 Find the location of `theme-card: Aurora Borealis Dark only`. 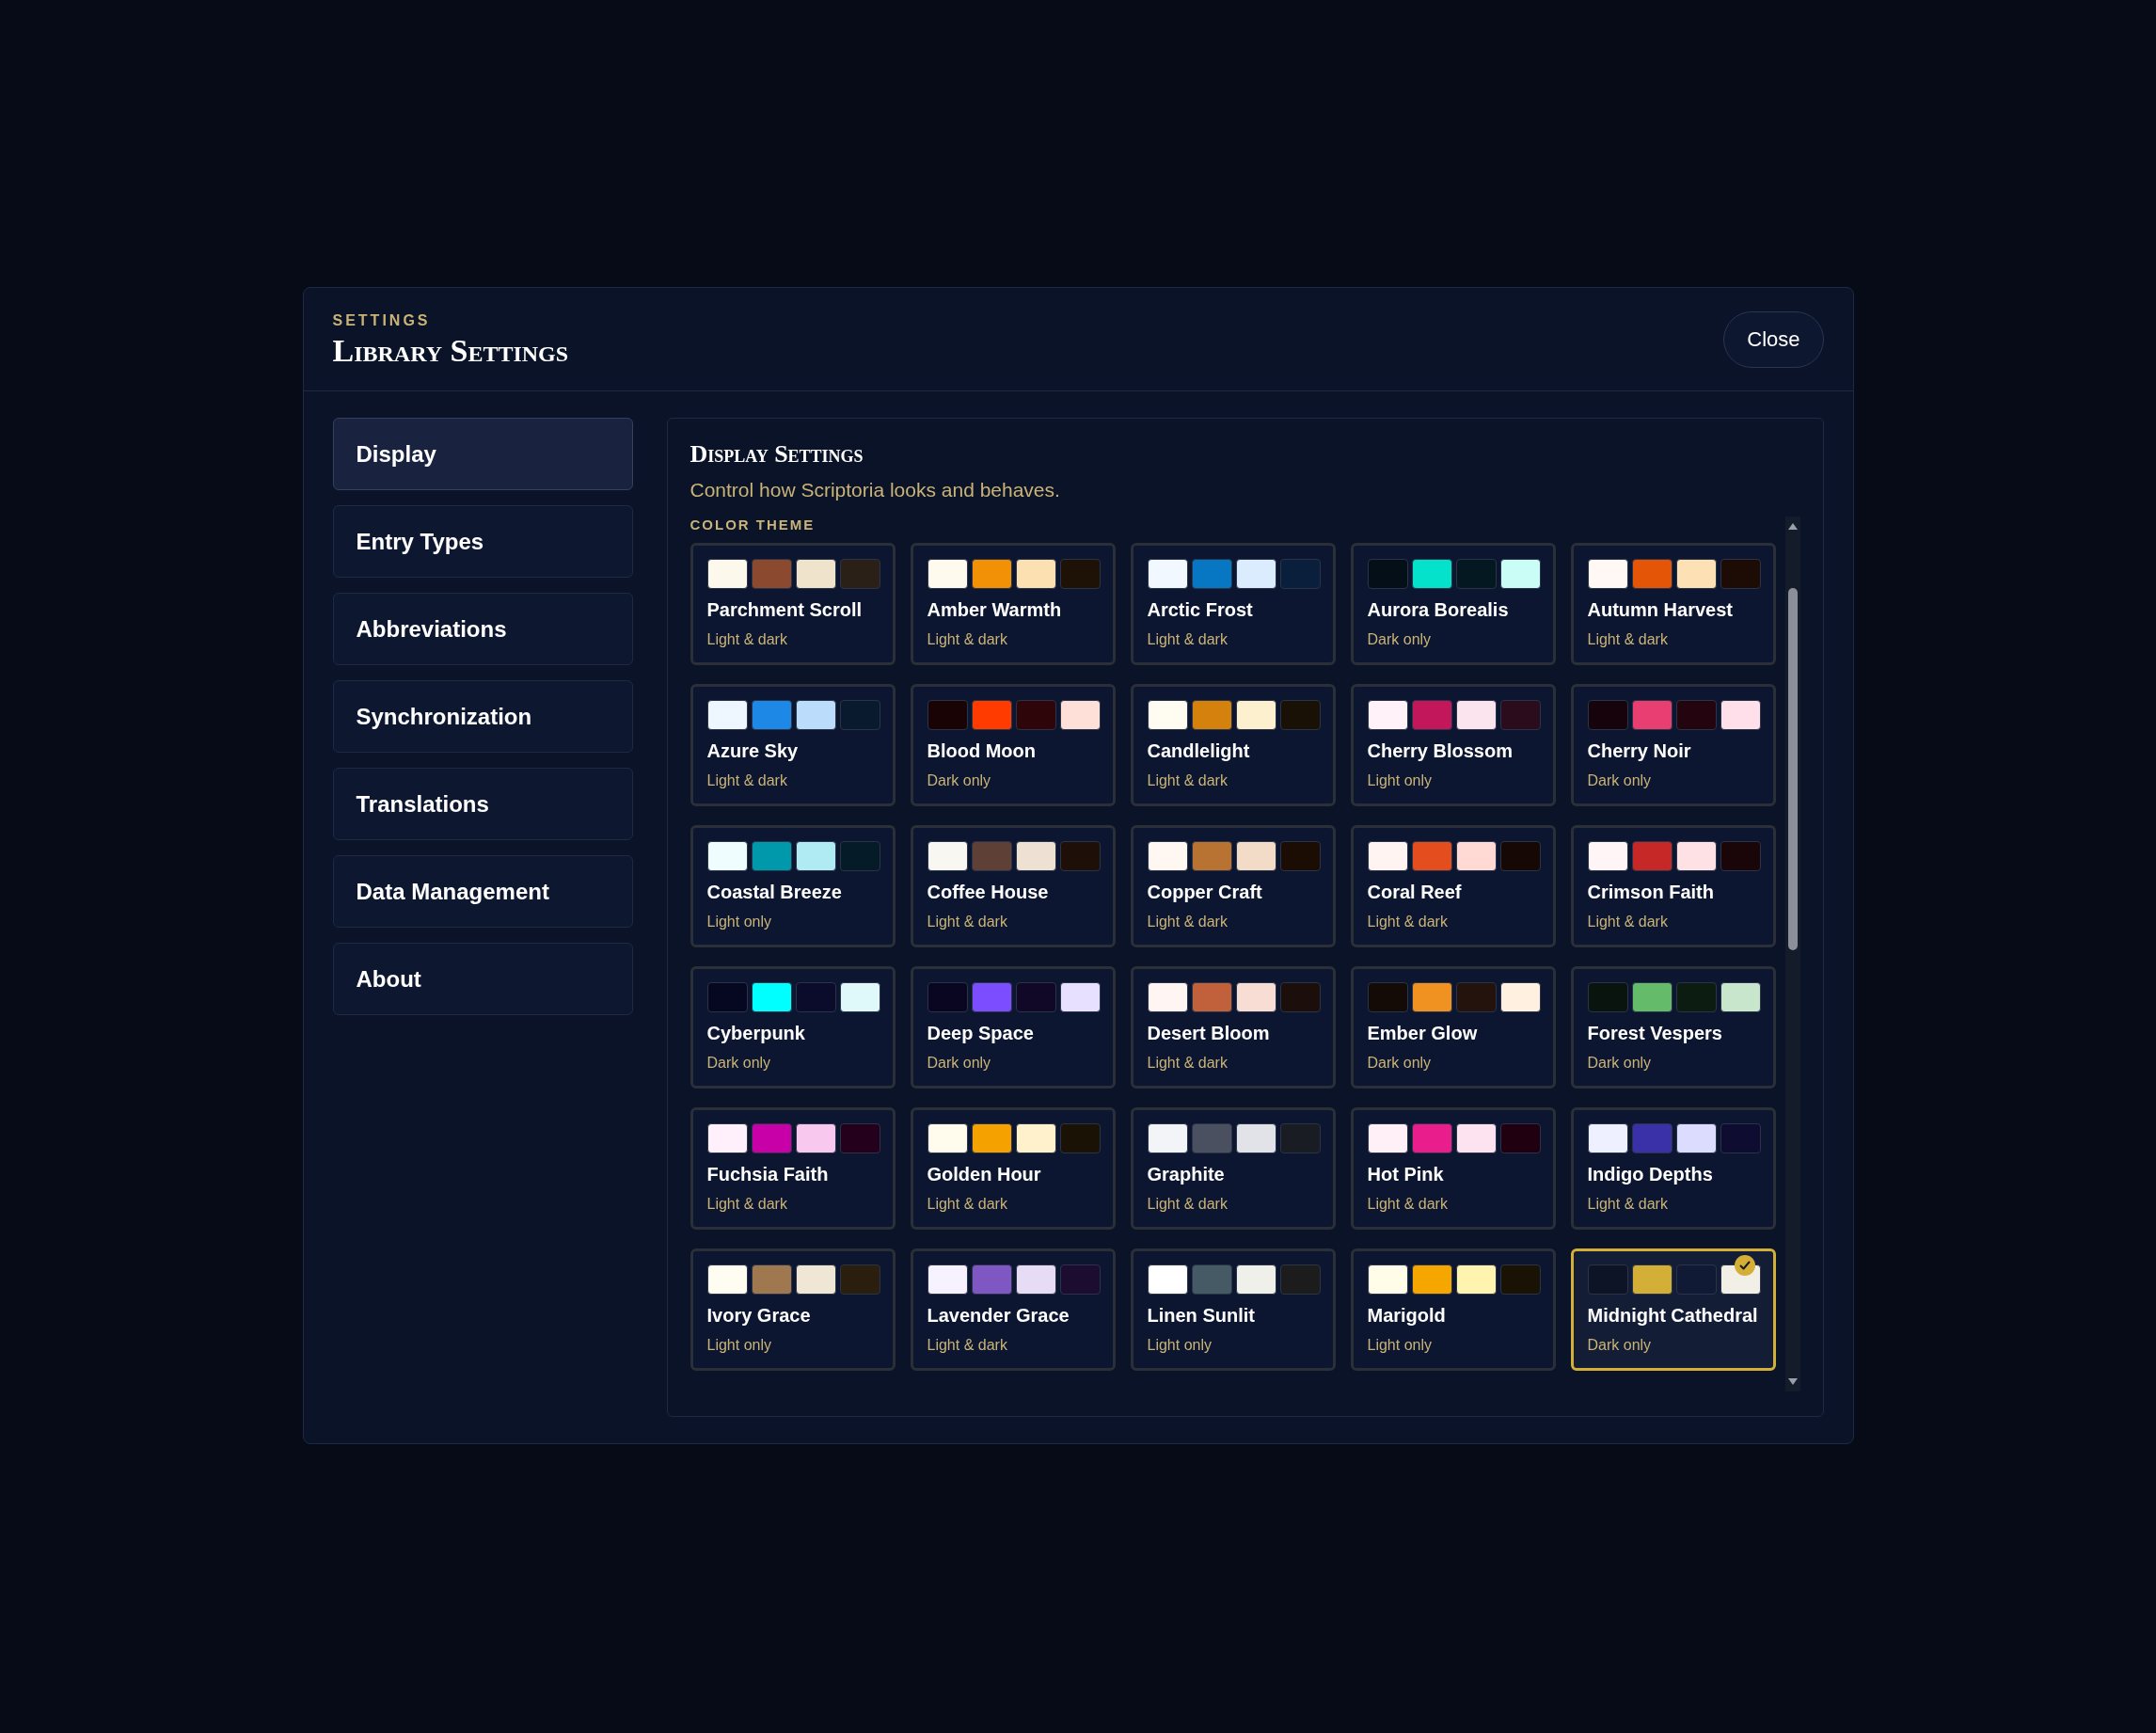

theme-card: Aurora Borealis Dark only is located at coordinates (1453, 604).